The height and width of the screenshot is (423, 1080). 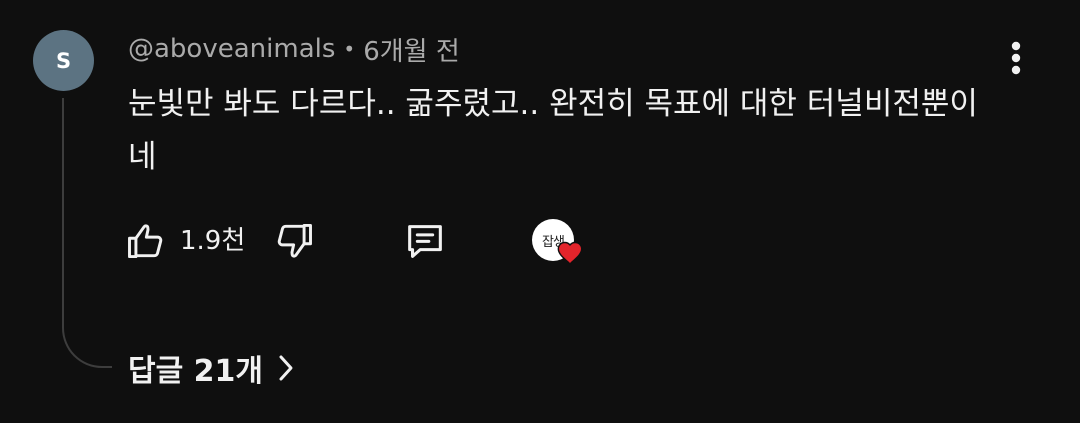 I want to click on reply-button, so click(x=425, y=241).